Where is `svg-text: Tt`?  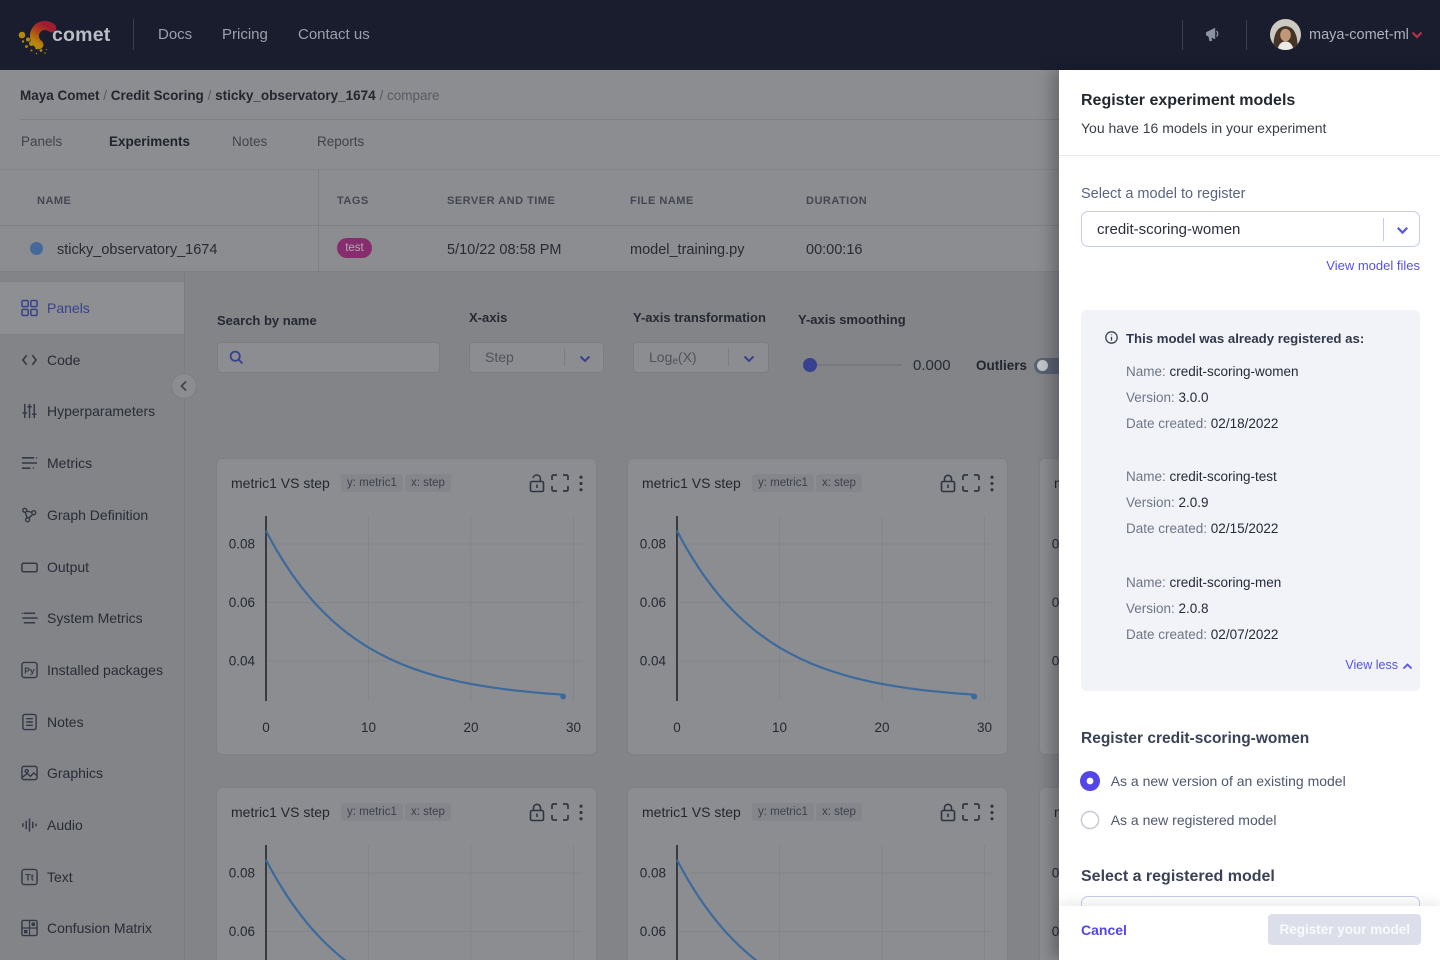 svg-text: Tt is located at coordinates (29, 877).